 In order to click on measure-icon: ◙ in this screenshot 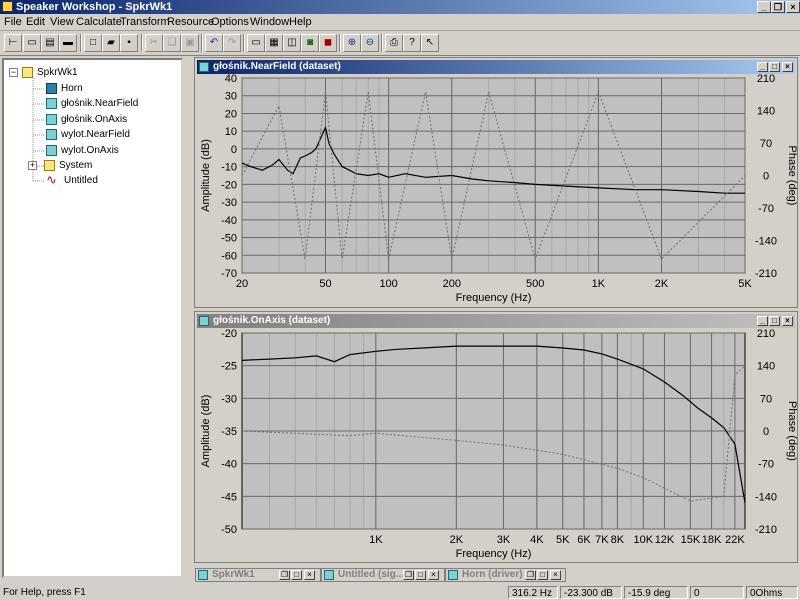, I will do `click(310, 43)`.